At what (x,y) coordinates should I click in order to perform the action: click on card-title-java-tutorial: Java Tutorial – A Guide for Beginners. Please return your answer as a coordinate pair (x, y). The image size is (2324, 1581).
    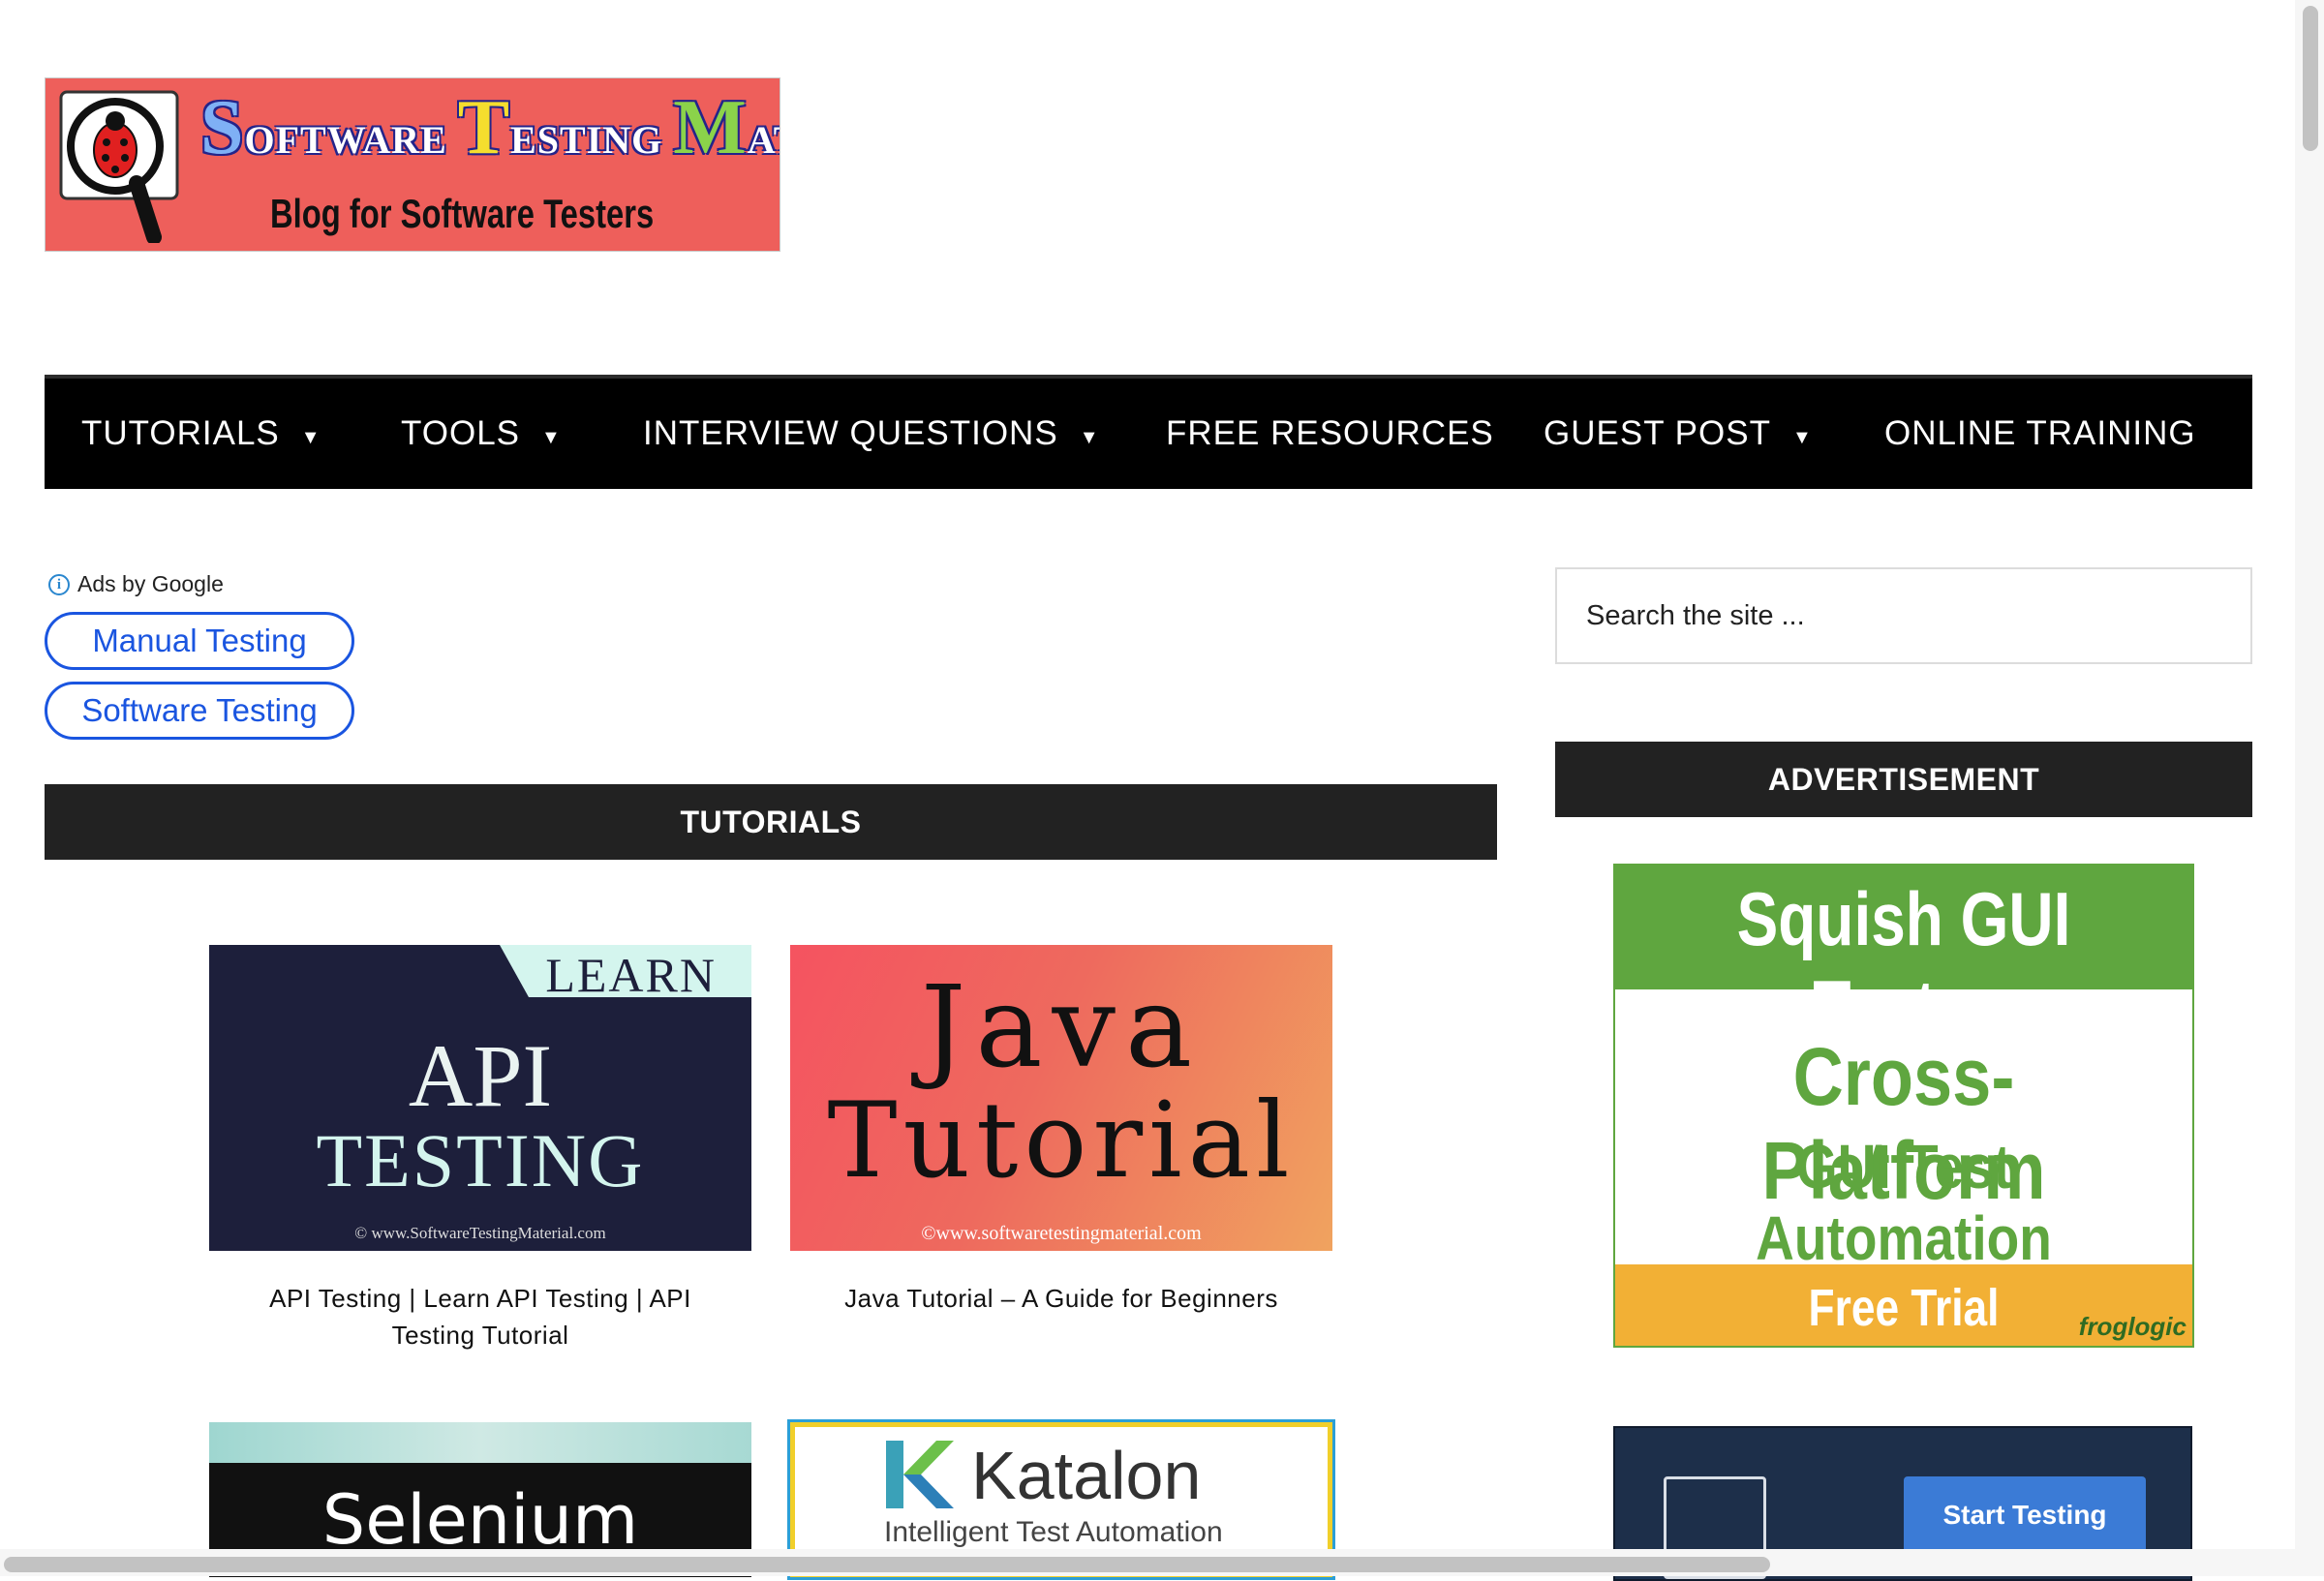
    Looking at the image, I should click on (1061, 1298).